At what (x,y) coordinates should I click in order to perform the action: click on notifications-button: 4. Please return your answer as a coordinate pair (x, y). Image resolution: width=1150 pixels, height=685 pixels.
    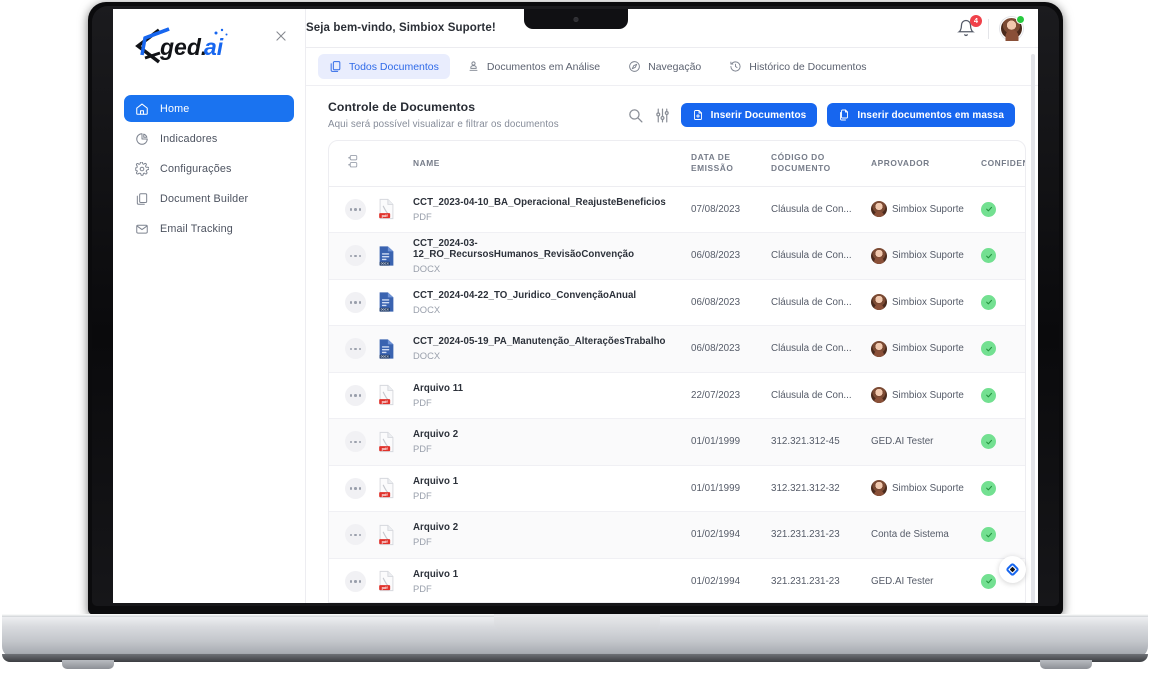
    Looking at the image, I should click on (969, 26).